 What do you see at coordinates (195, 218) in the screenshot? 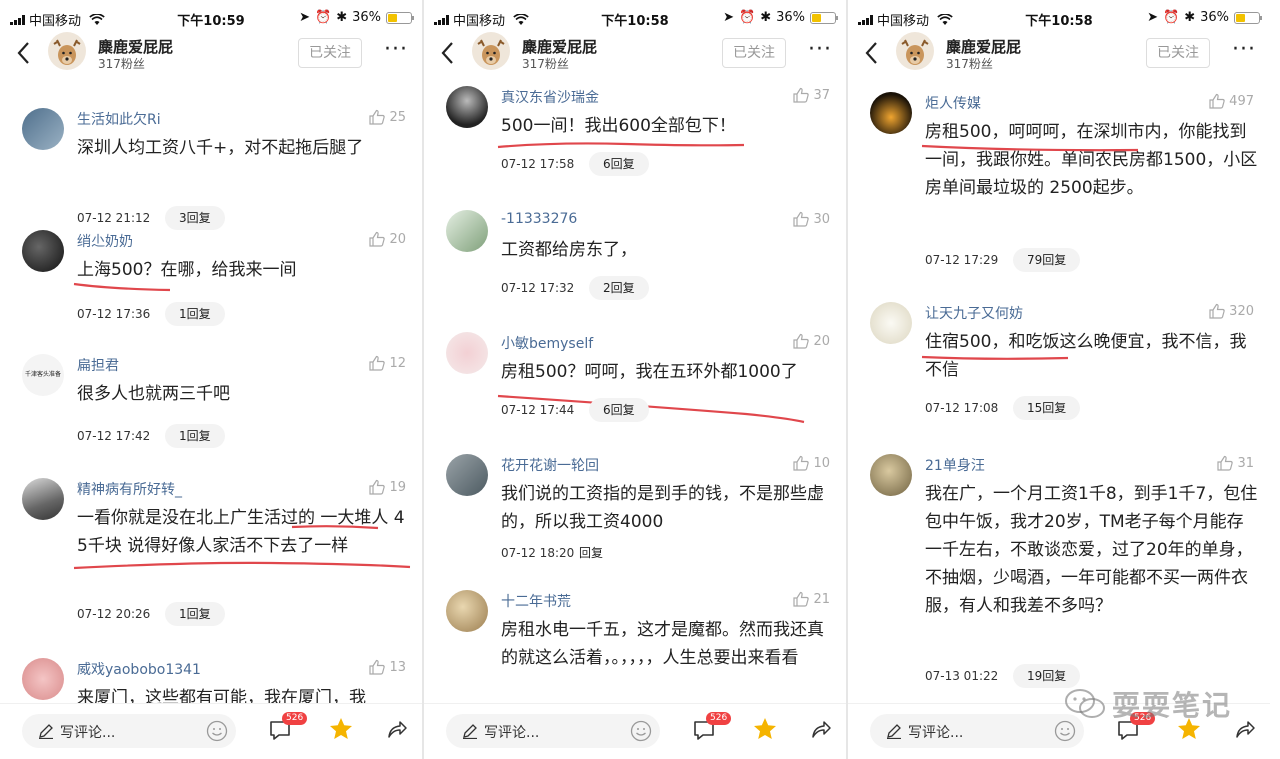
I see `reply-button: 3回复` at bounding box center [195, 218].